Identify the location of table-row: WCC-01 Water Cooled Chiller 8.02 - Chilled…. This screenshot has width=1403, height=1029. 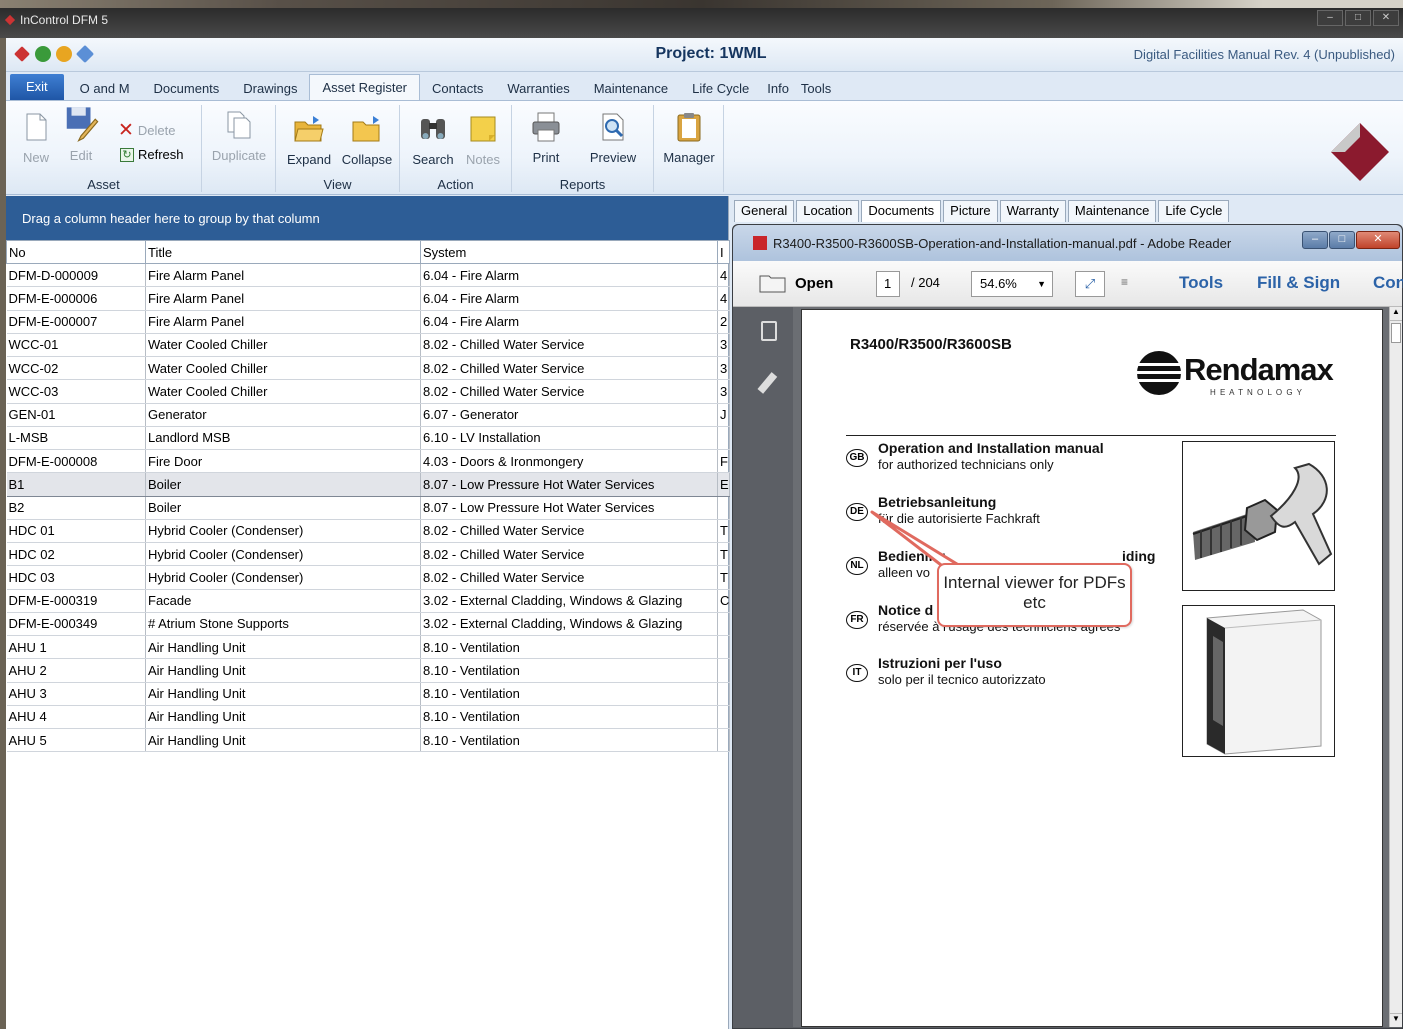
(368, 345).